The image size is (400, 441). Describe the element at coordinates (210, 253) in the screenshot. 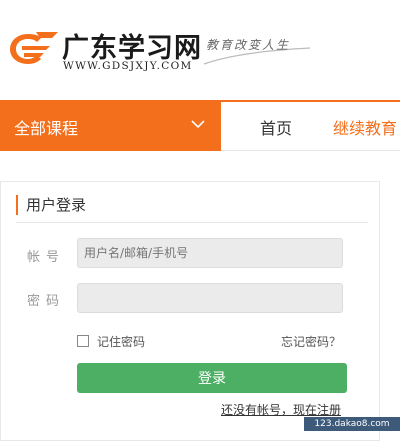

I see `username-input` at that location.